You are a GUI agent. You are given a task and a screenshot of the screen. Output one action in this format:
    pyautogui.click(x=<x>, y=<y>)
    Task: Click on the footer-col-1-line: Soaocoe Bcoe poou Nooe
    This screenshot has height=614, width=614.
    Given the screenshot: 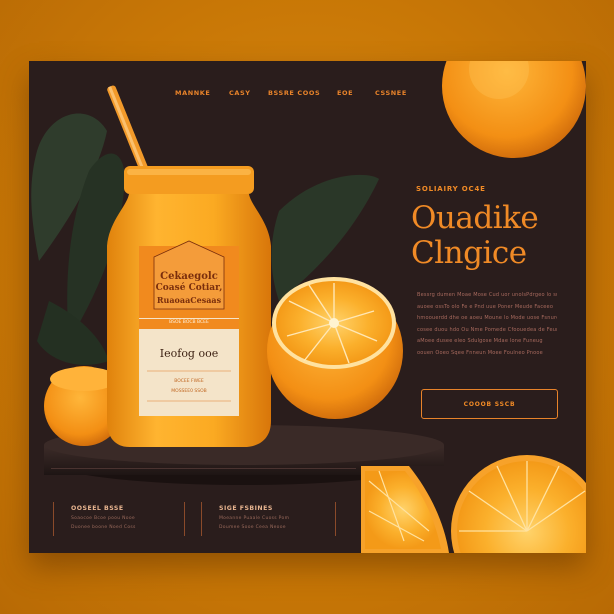 What is the action you would take?
    pyautogui.click(x=103, y=518)
    